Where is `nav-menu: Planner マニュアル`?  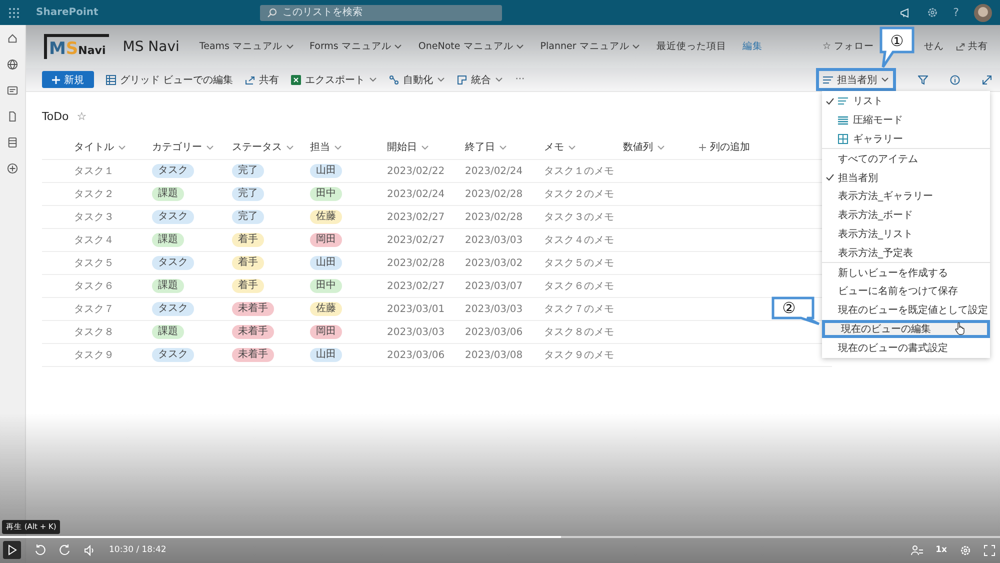
nav-menu: Planner マニュアル is located at coordinates (590, 46).